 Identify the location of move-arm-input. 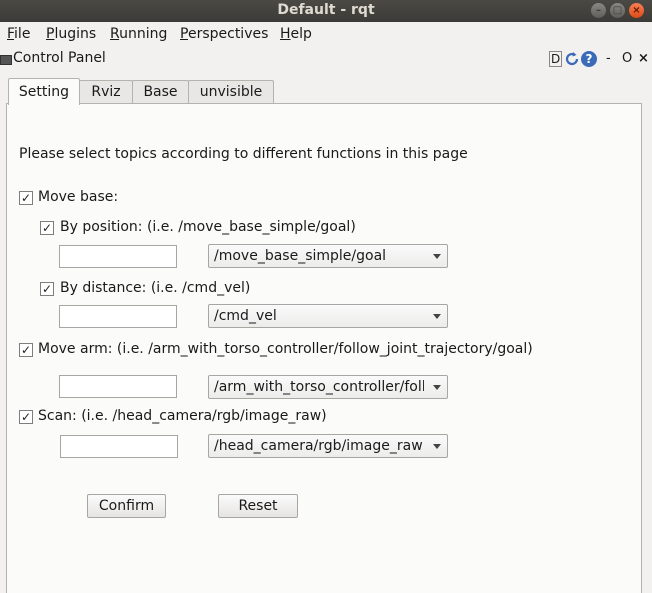
(118, 386).